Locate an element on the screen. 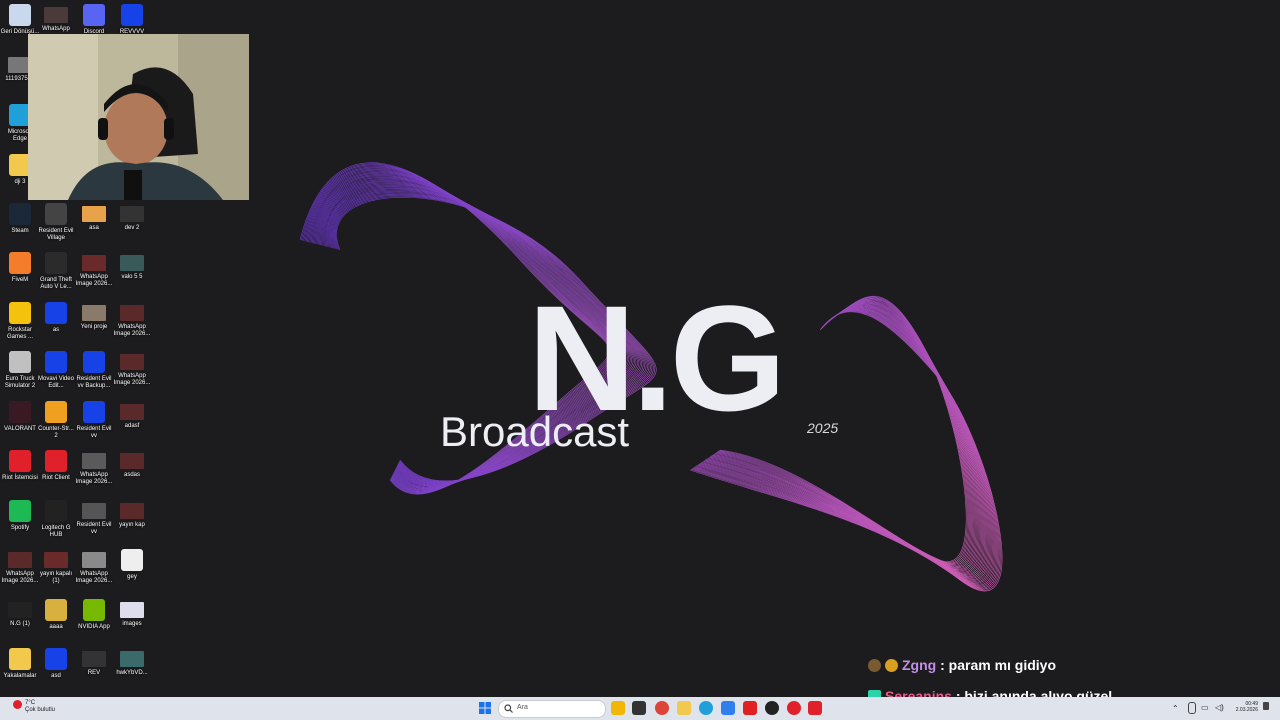  desktop-icon: Yeni proje is located at coordinates (94, 316).